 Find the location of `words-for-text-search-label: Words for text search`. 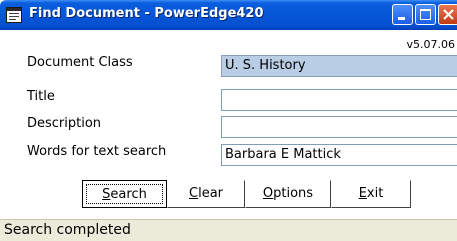

words-for-text-search-label: Words for text search is located at coordinates (97, 151).